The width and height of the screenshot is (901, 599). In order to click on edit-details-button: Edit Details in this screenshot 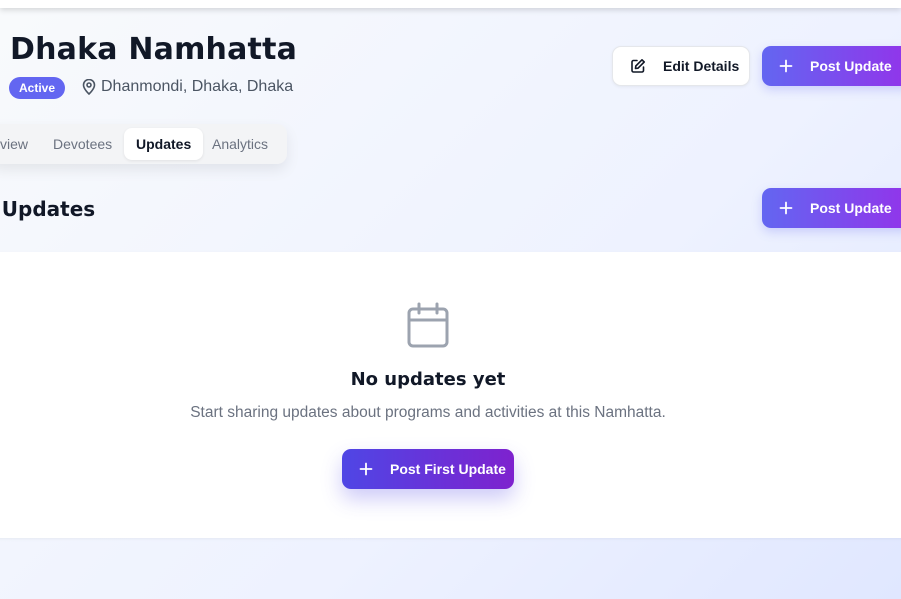, I will do `click(681, 66)`.